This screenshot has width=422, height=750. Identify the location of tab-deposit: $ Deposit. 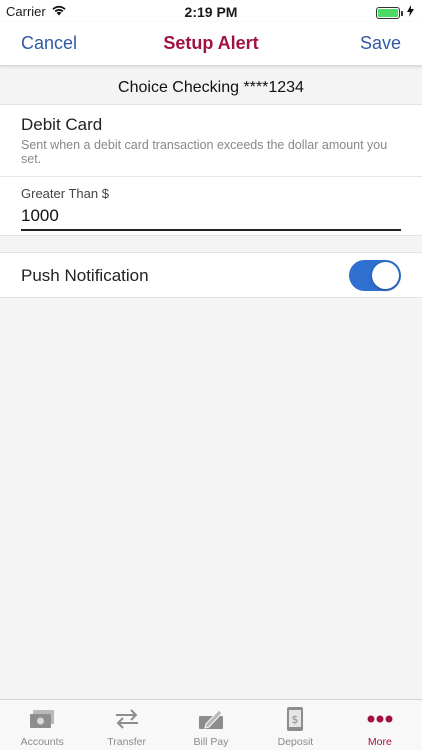
(295, 725).